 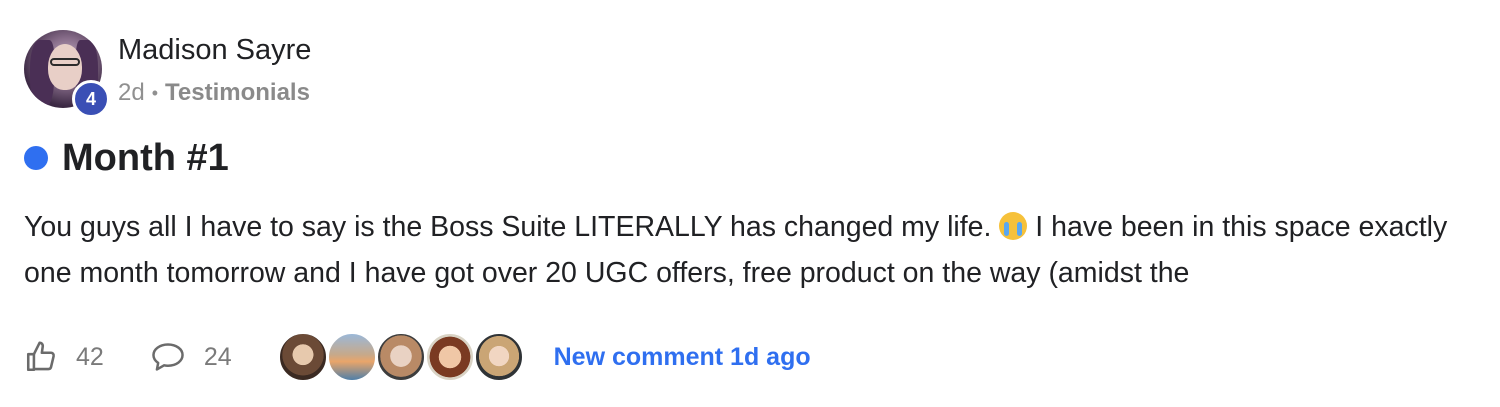 What do you see at coordinates (67, 74) in the screenshot?
I see `author-avatar-container: 4` at bounding box center [67, 74].